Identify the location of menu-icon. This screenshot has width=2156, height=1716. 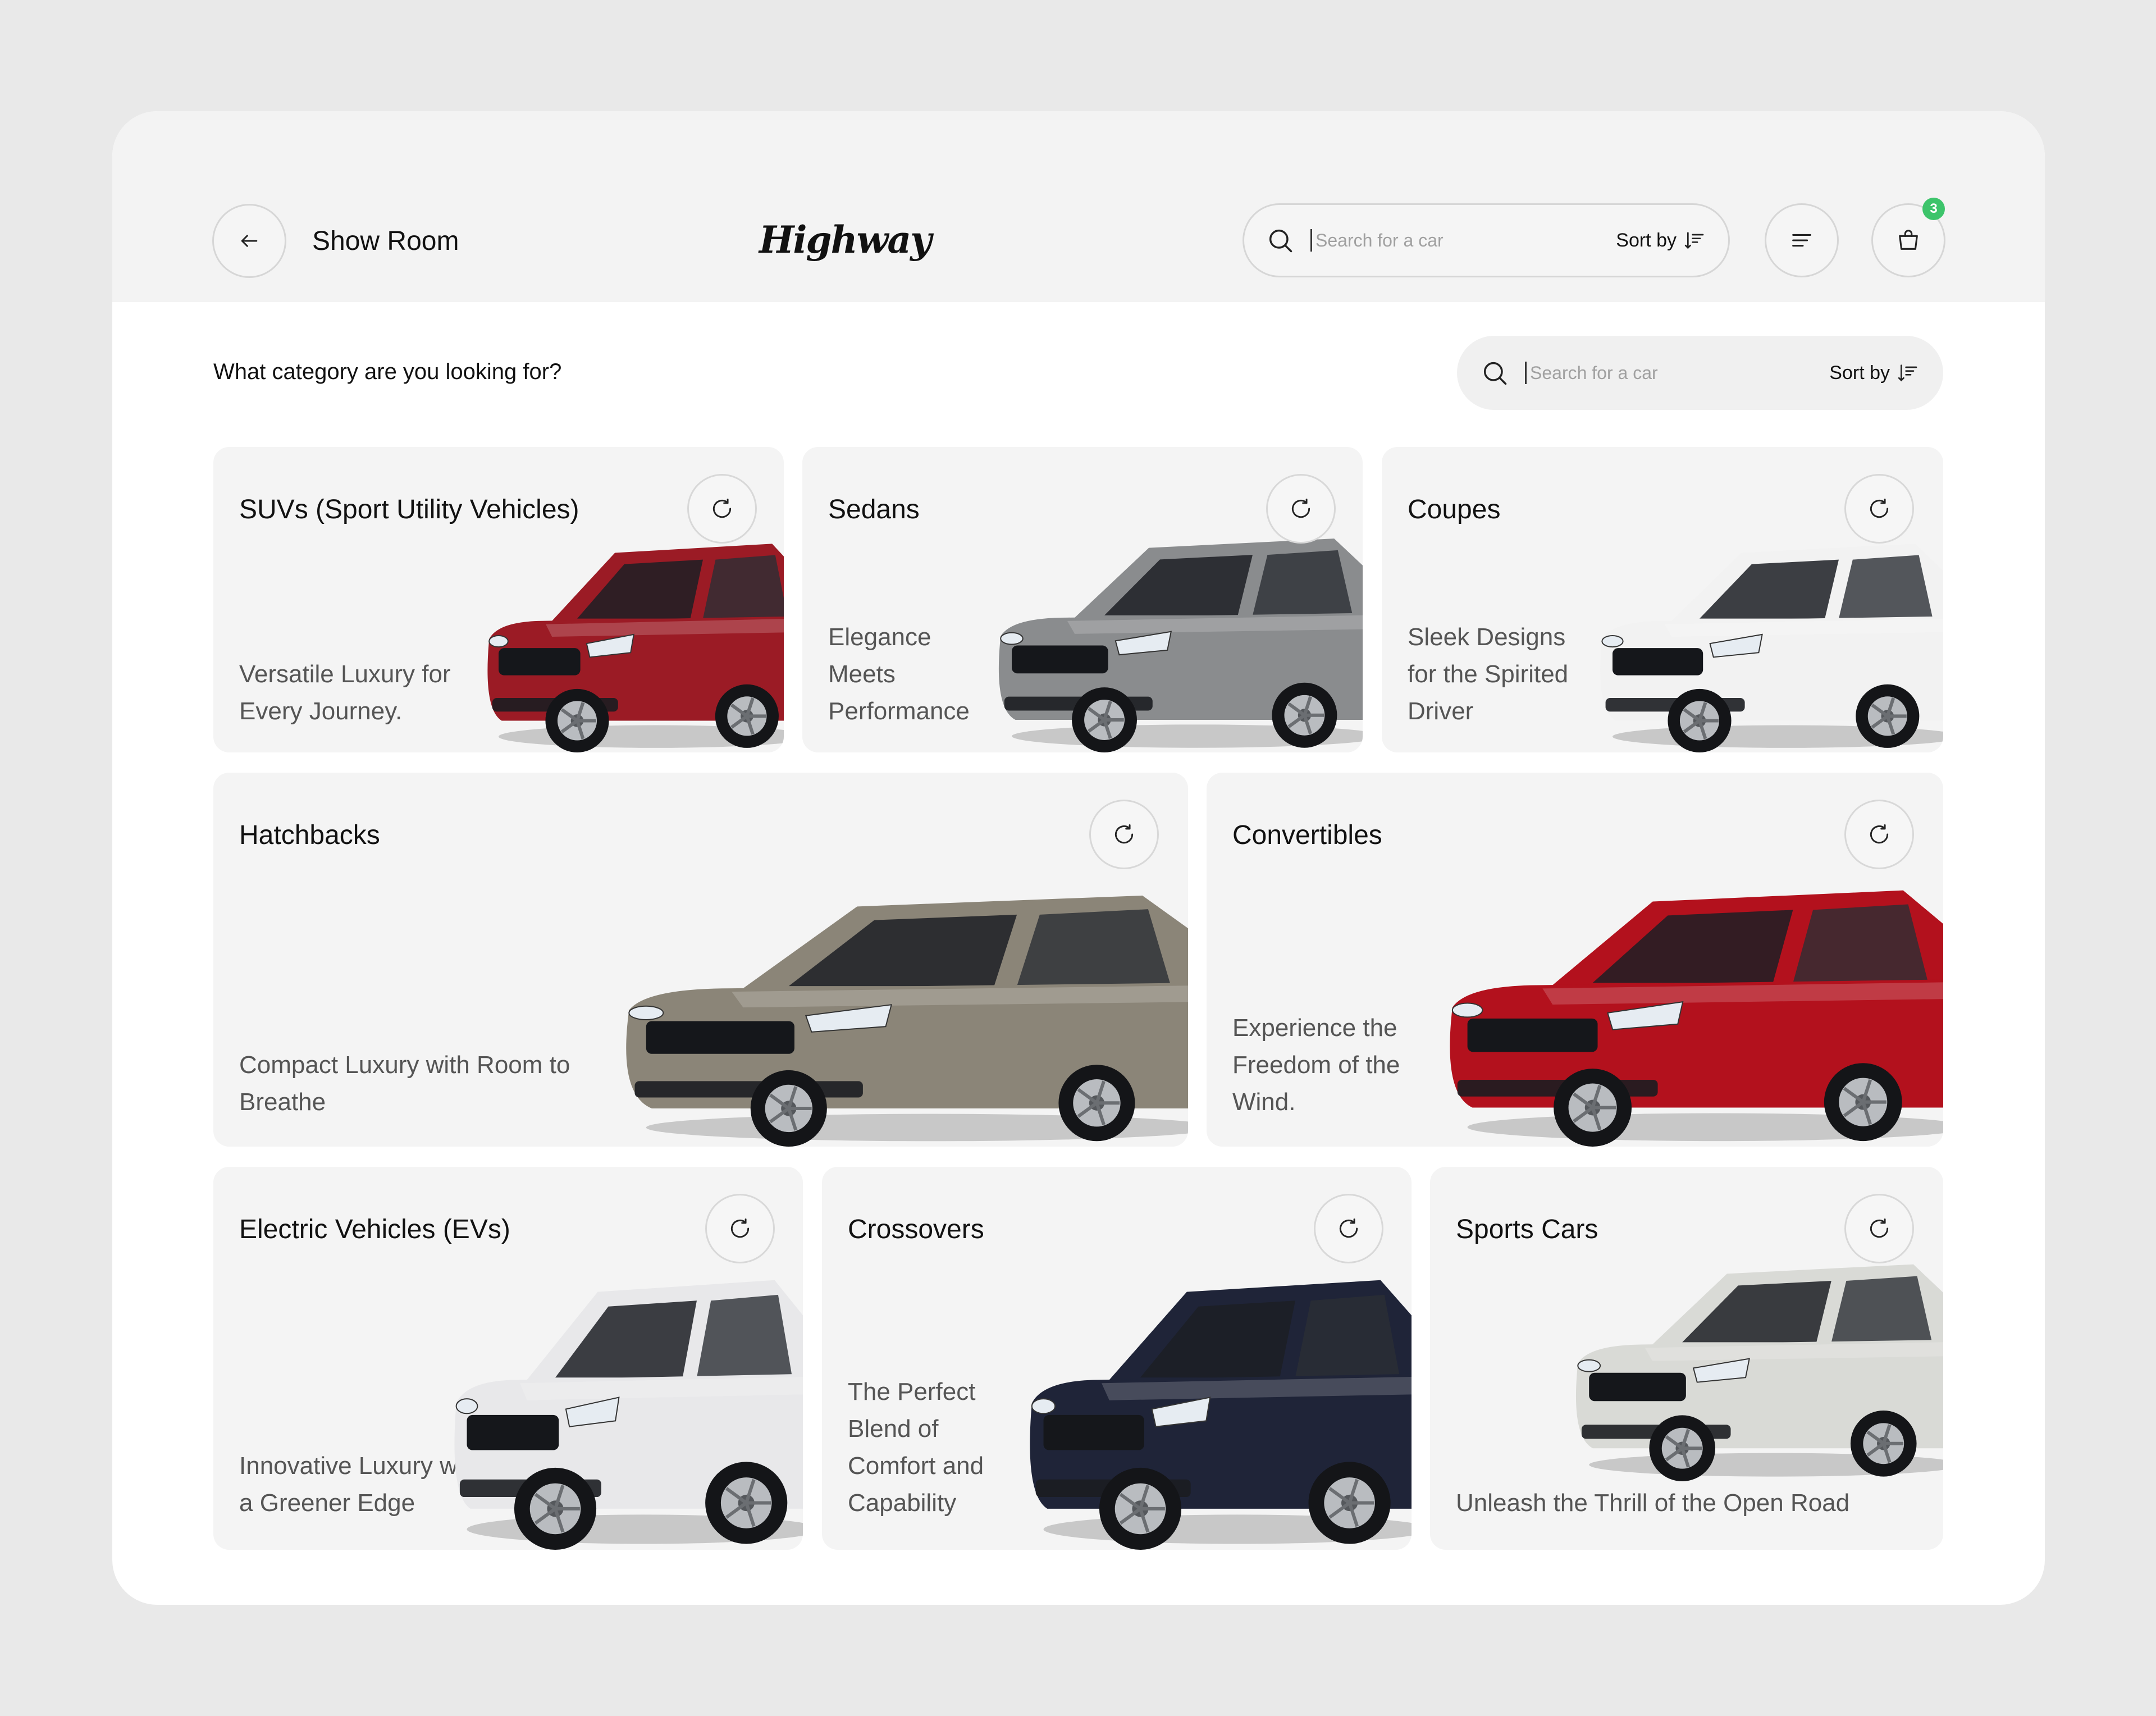
(1801, 241).